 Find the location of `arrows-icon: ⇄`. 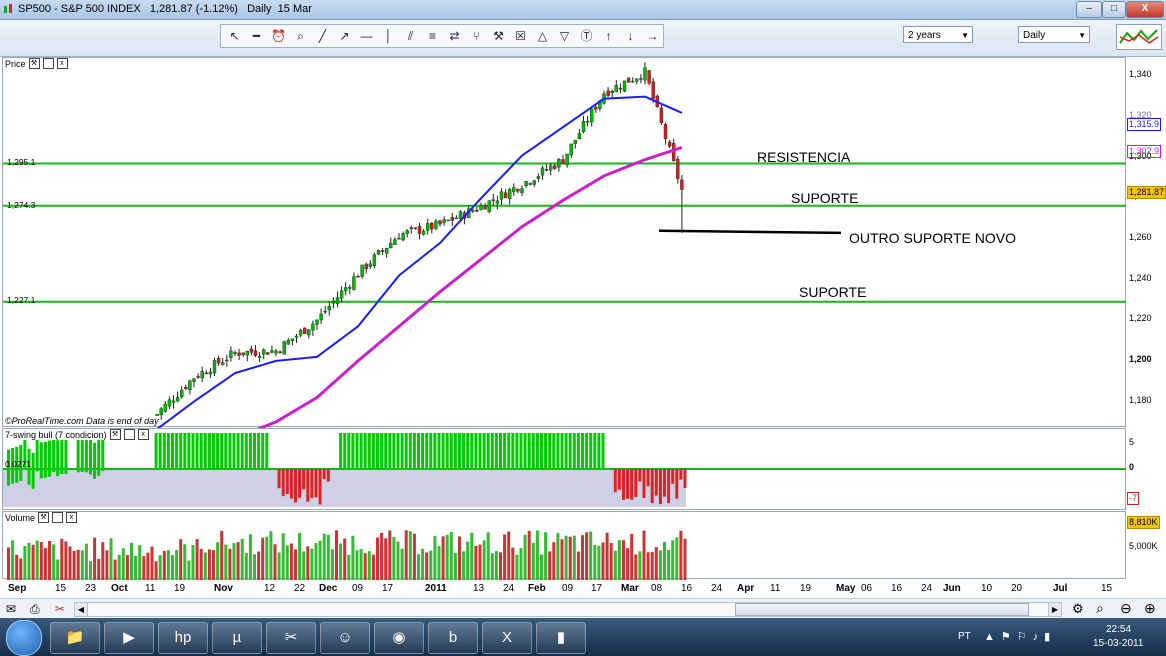

arrows-icon: ⇄ is located at coordinates (454, 36).